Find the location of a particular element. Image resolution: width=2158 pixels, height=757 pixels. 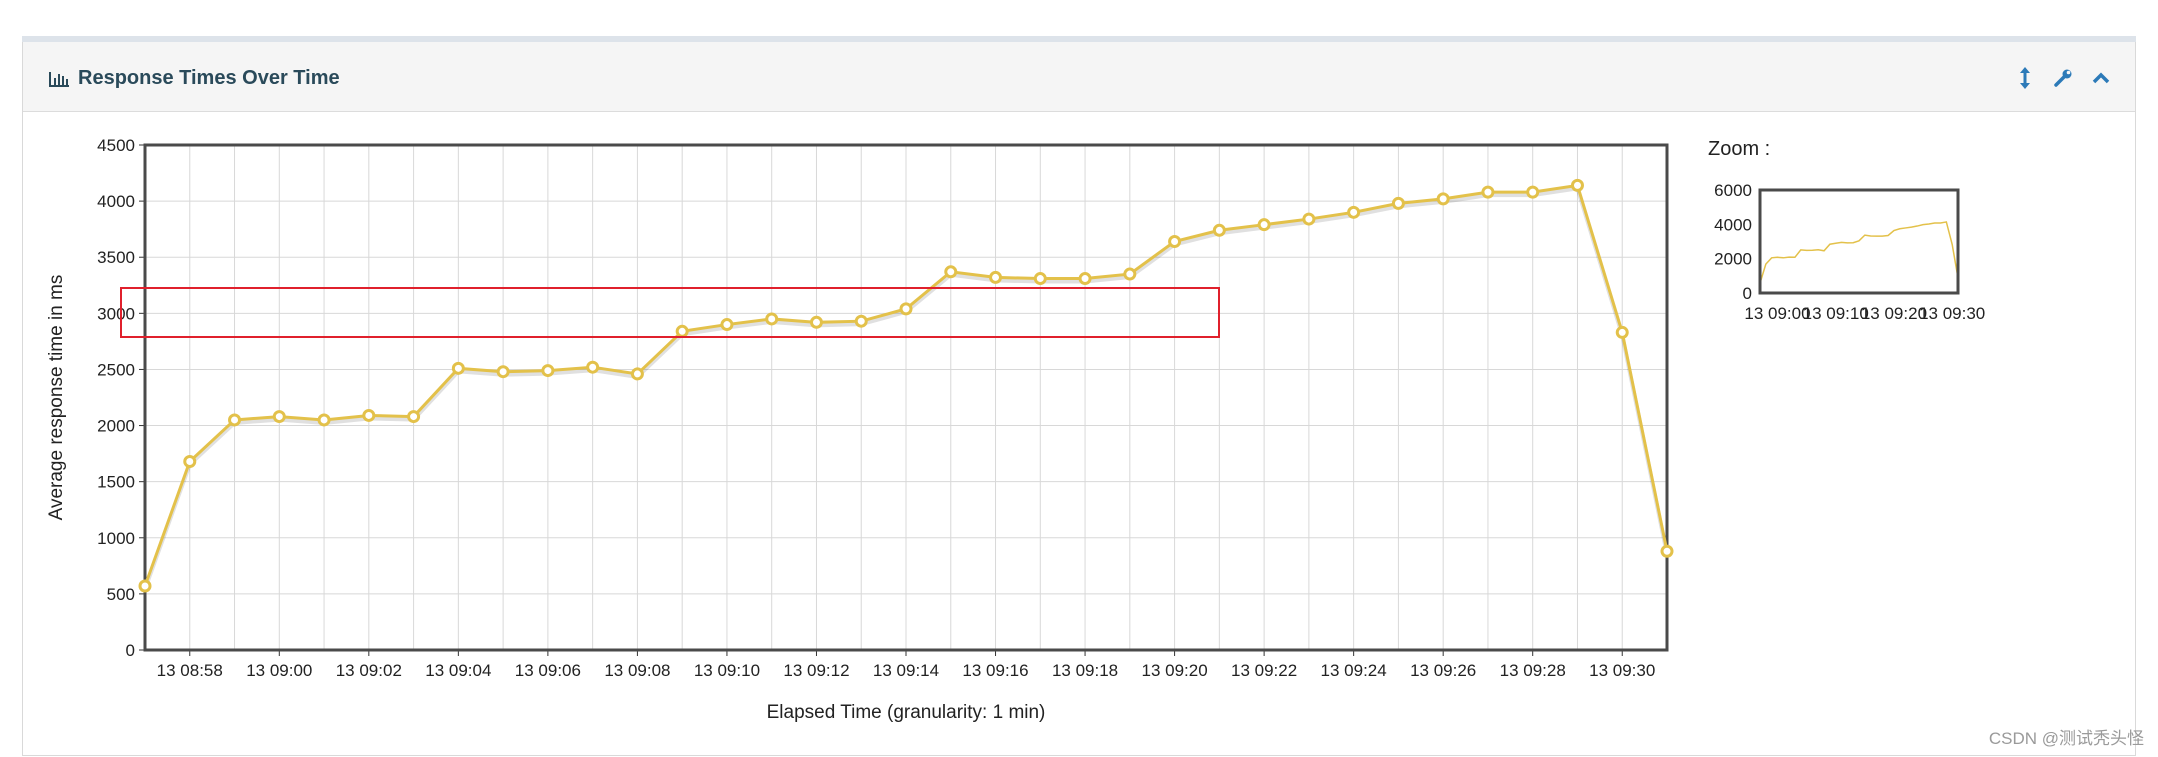

x-tick-label: 13 09:08 is located at coordinates (637, 670).